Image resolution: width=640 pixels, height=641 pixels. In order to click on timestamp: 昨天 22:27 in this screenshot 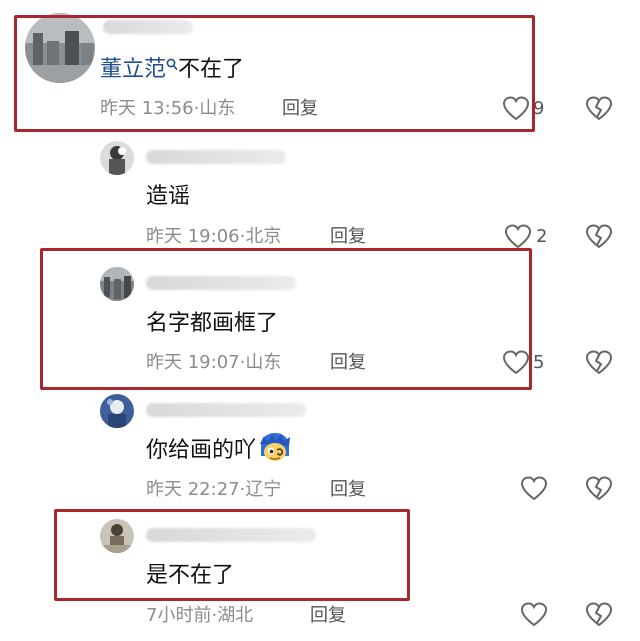, I will do `click(193, 489)`.